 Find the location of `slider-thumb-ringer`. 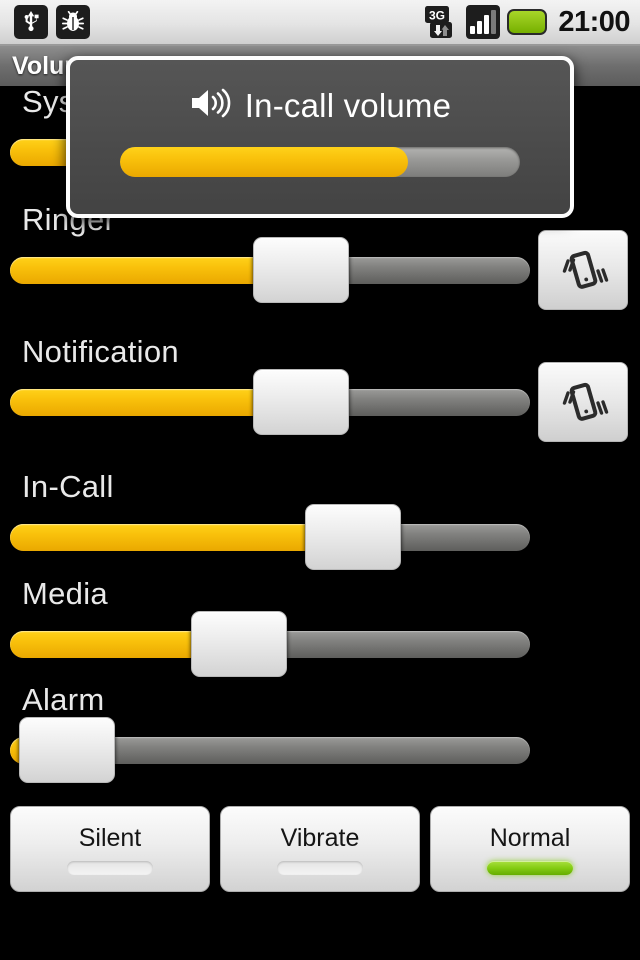

slider-thumb-ringer is located at coordinates (301, 270).